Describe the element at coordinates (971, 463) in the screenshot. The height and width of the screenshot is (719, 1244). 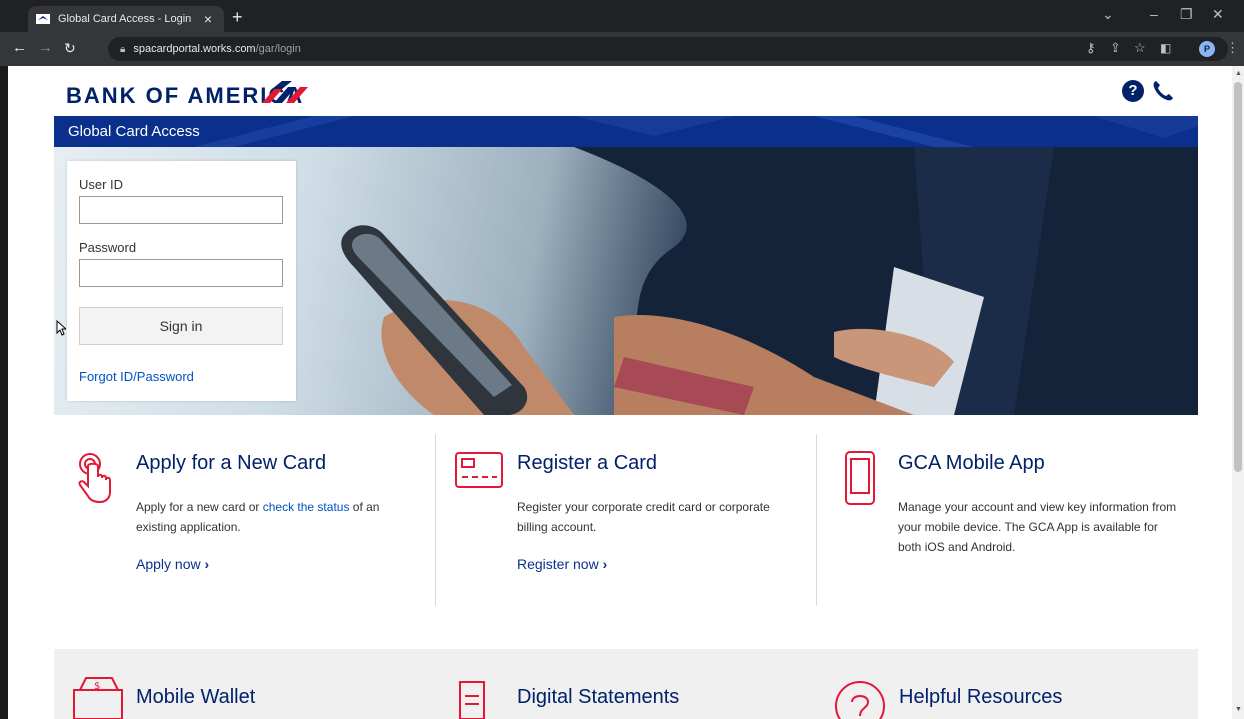
I see `feature-title: GCA Mobile App` at that location.